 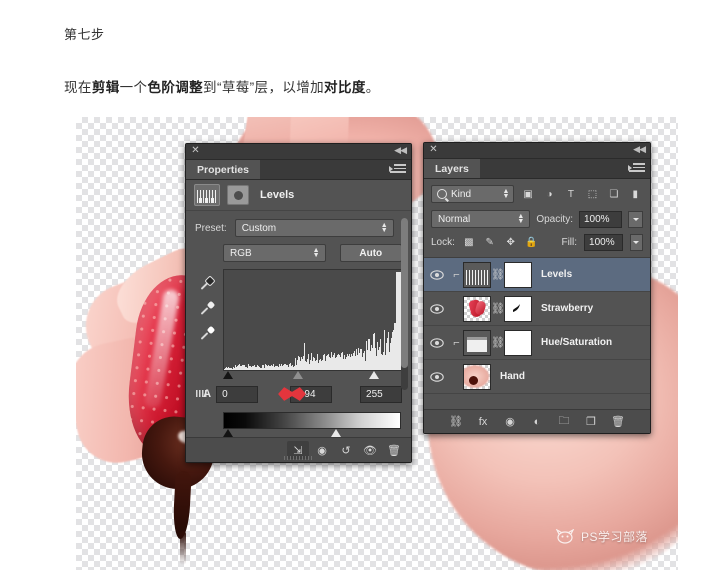 What do you see at coordinates (537, 169) in the screenshot?
I see `layers-tabbar: Layers` at bounding box center [537, 169].